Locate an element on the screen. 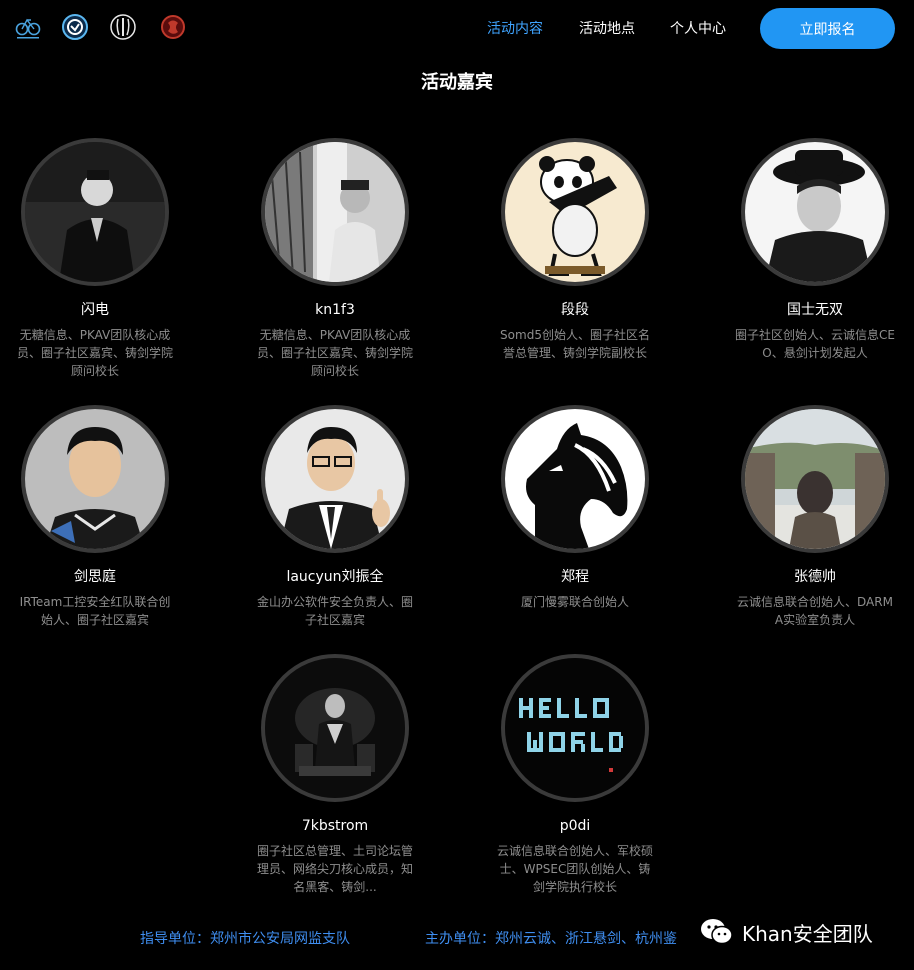  guest-description: 厦门慢雾联合创始人 is located at coordinates (574, 602).